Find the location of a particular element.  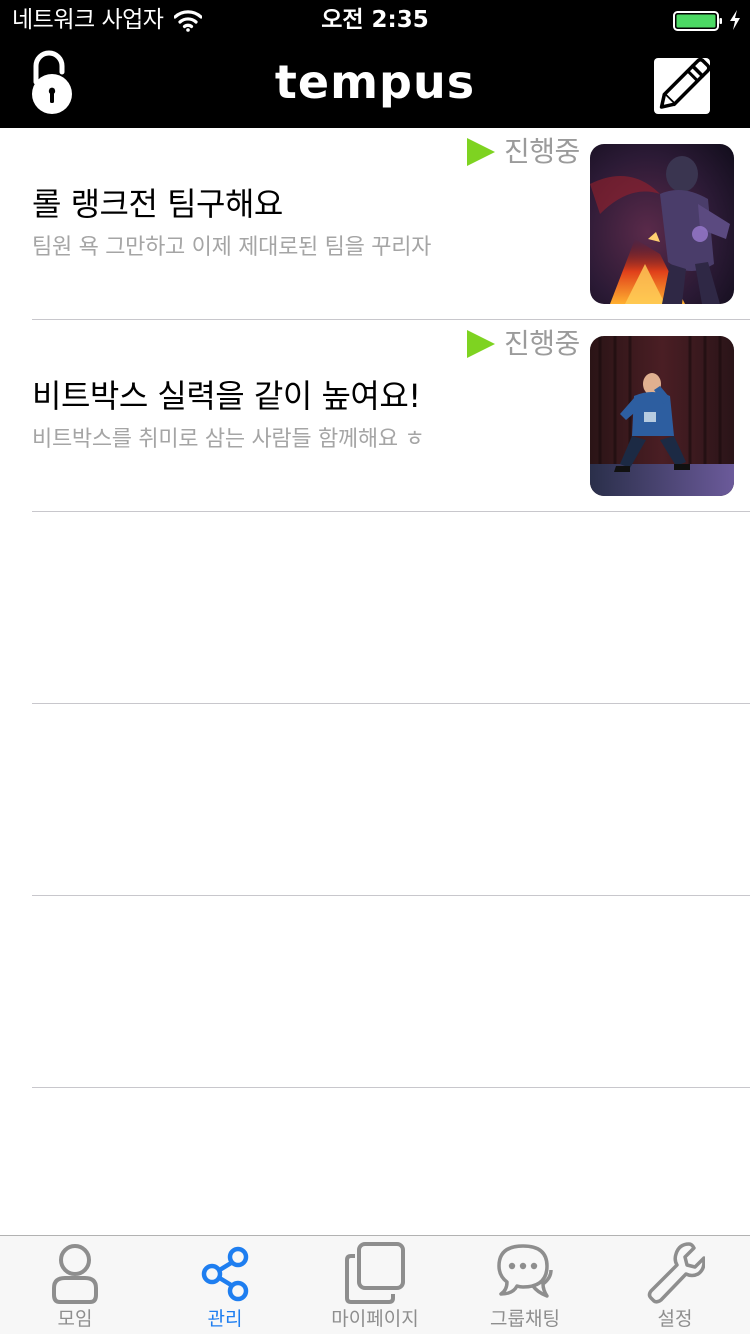

battery-icon is located at coordinates (698, 21).